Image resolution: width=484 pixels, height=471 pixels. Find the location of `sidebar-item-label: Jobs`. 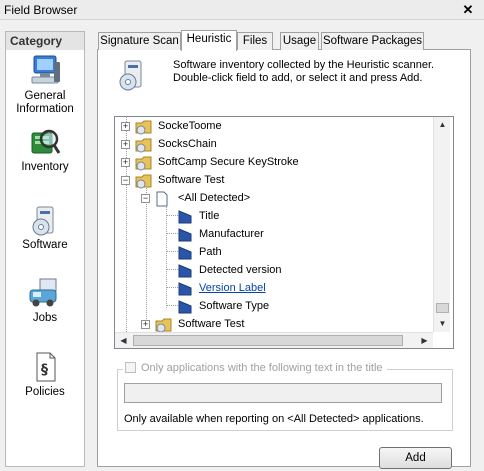

sidebar-item-label: Jobs is located at coordinates (45, 318).